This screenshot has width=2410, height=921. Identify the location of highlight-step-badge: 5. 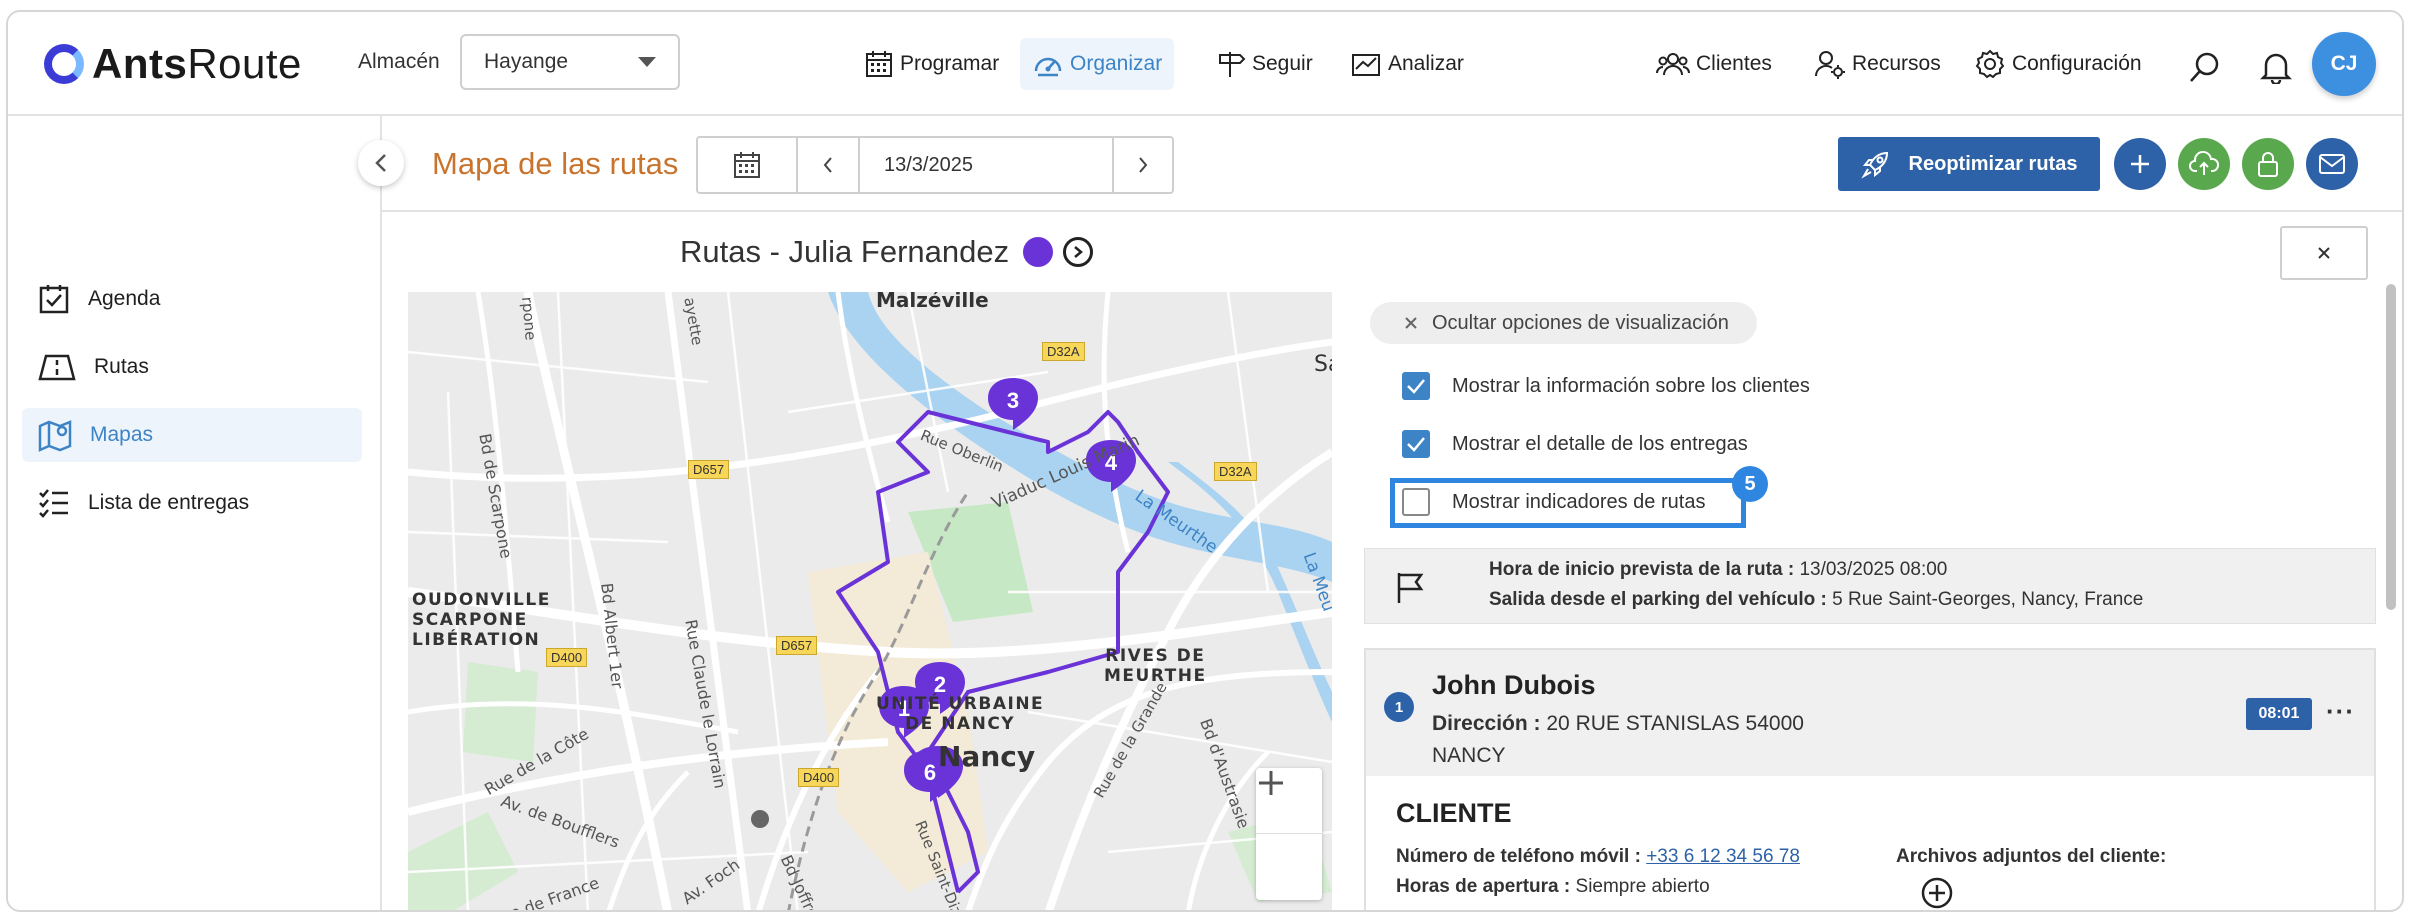
(1750, 484).